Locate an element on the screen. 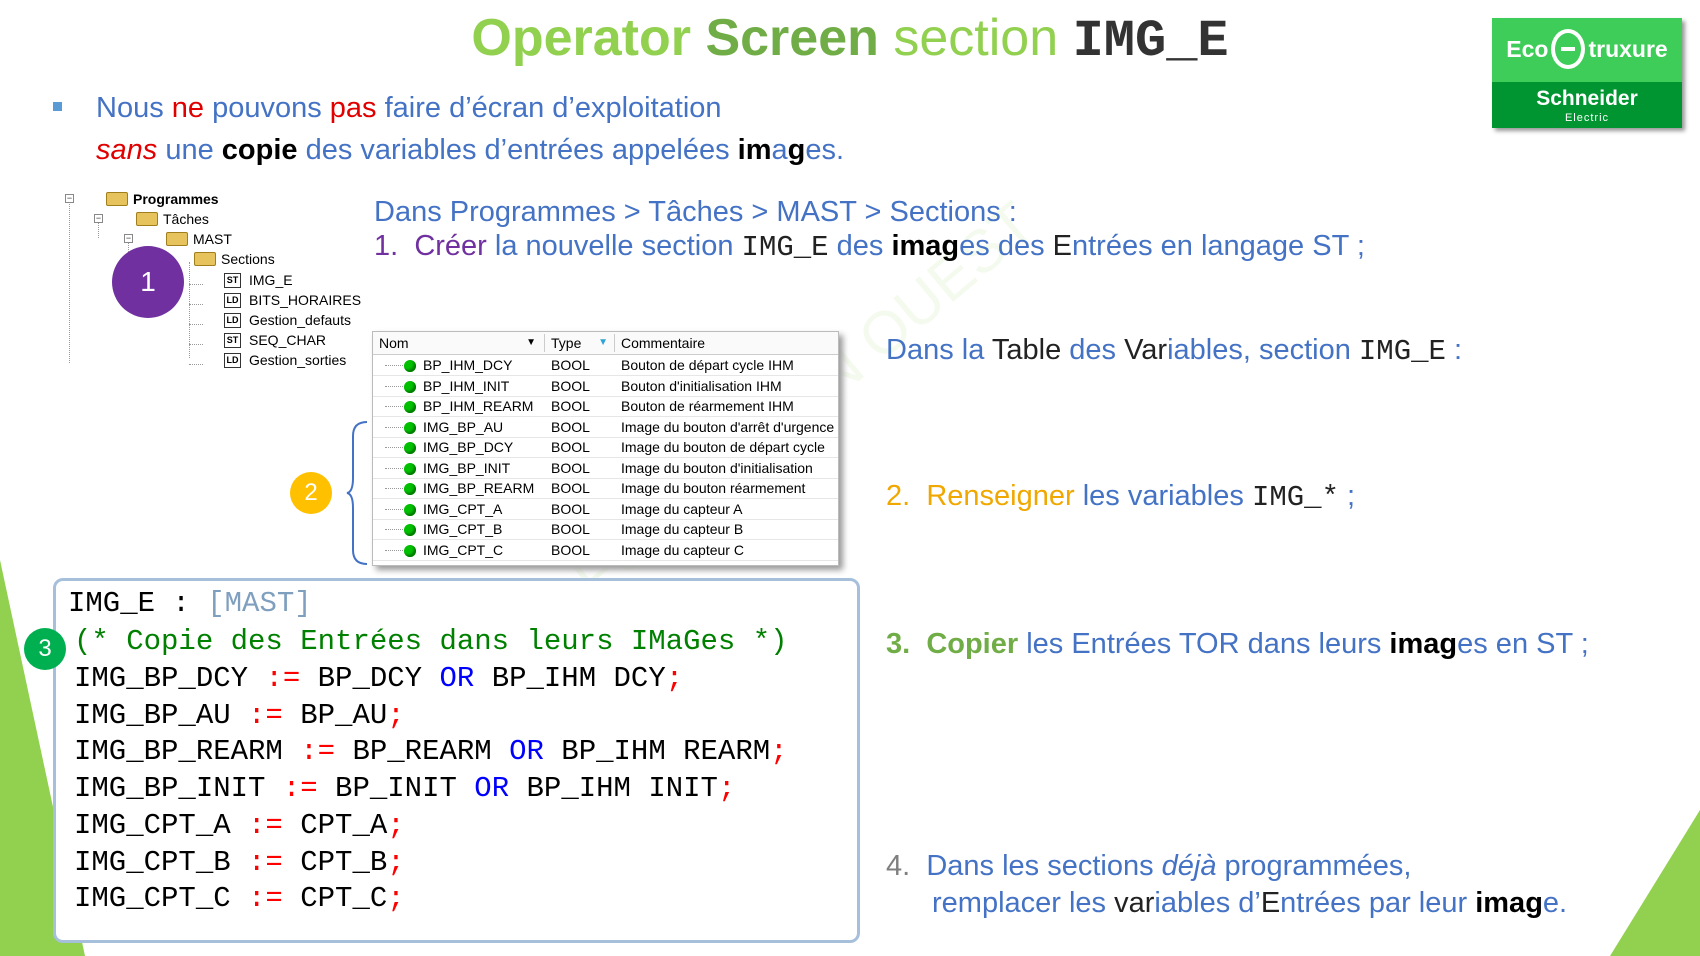 Image resolution: width=1700 pixels, height=956 pixels. tree-section-seq-char: ST SEQ_CHAR is located at coordinates (275, 340).